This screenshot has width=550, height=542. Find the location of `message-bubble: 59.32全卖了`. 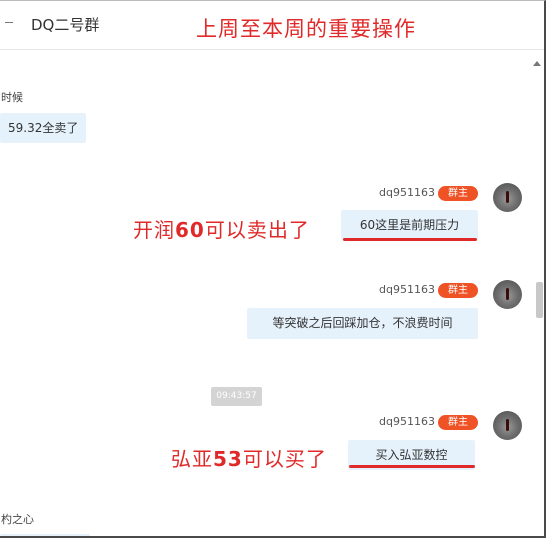

message-bubble: 59.32全卖了 is located at coordinates (43, 128).